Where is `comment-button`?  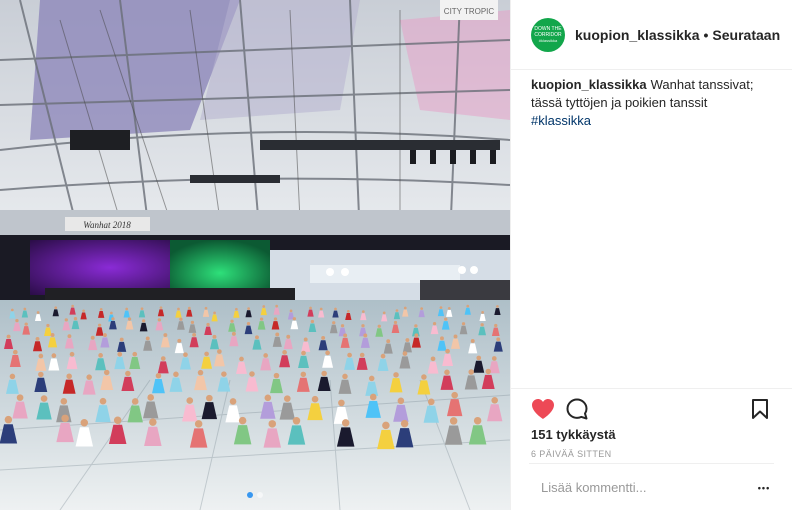 comment-button is located at coordinates (577, 409).